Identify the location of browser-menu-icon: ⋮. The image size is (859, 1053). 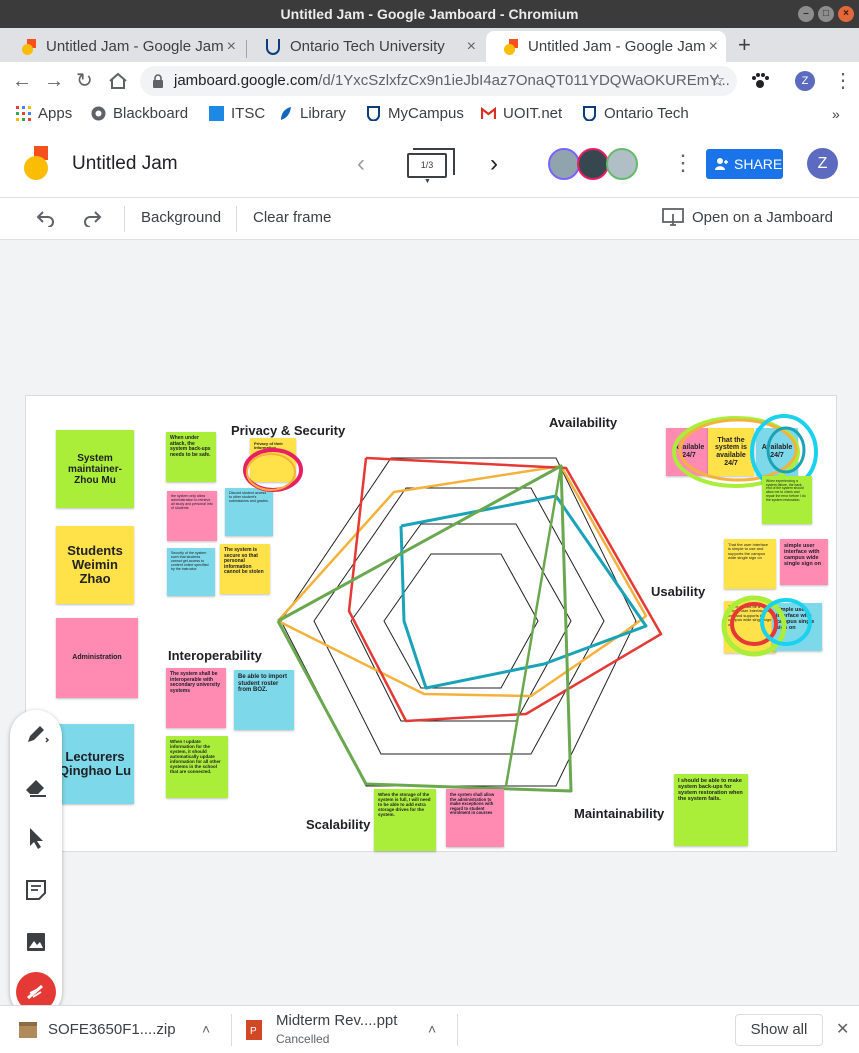
(843, 81).